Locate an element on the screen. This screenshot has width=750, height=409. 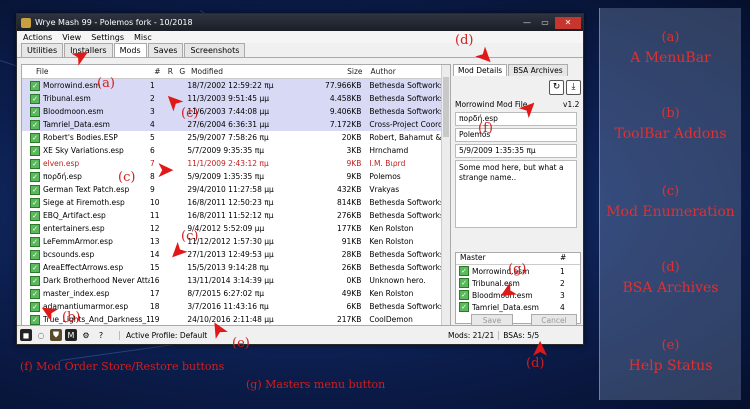
arrow-c2: ➤ is located at coordinates (165, 170).